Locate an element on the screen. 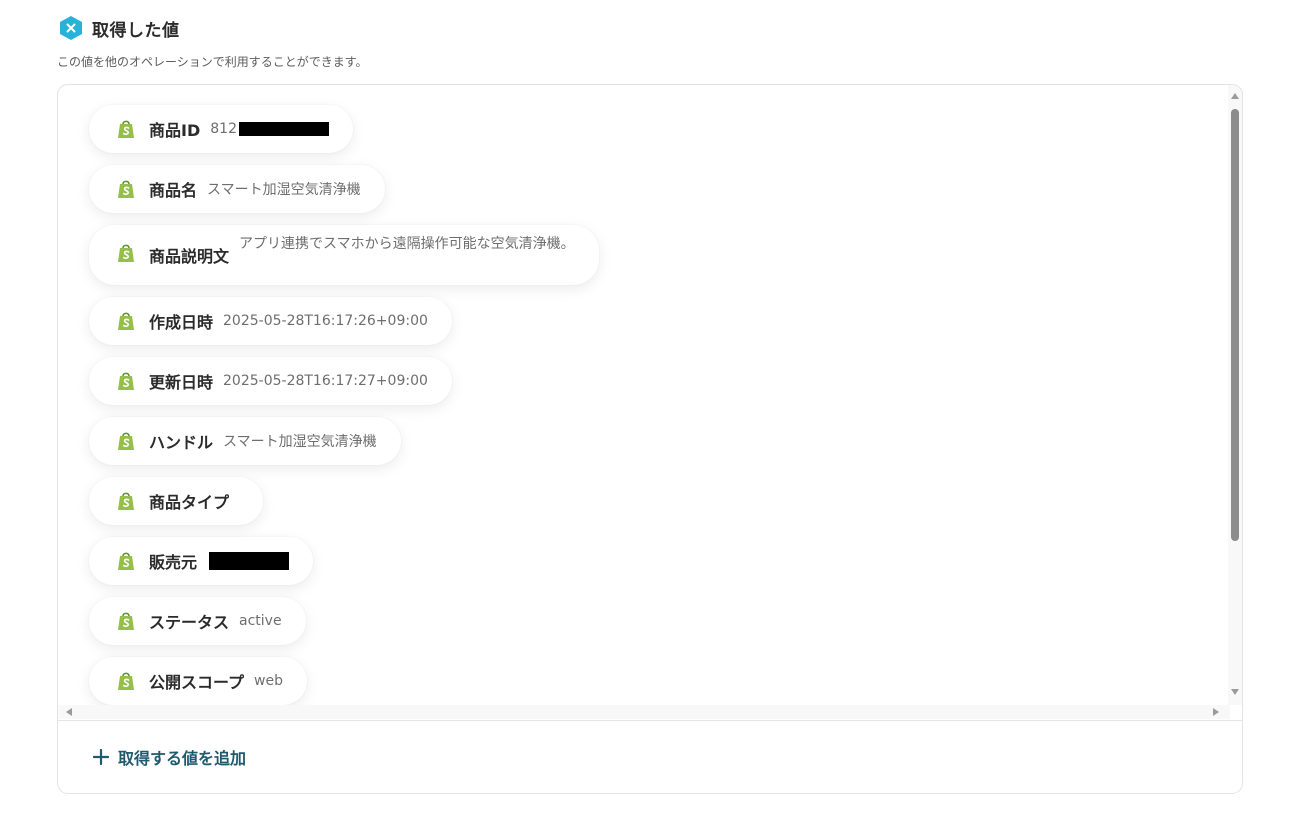 The image size is (1307, 817). value-pill-product-name: 商品名 スマート加湿空気清浄機 is located at coordinates (237, 189).